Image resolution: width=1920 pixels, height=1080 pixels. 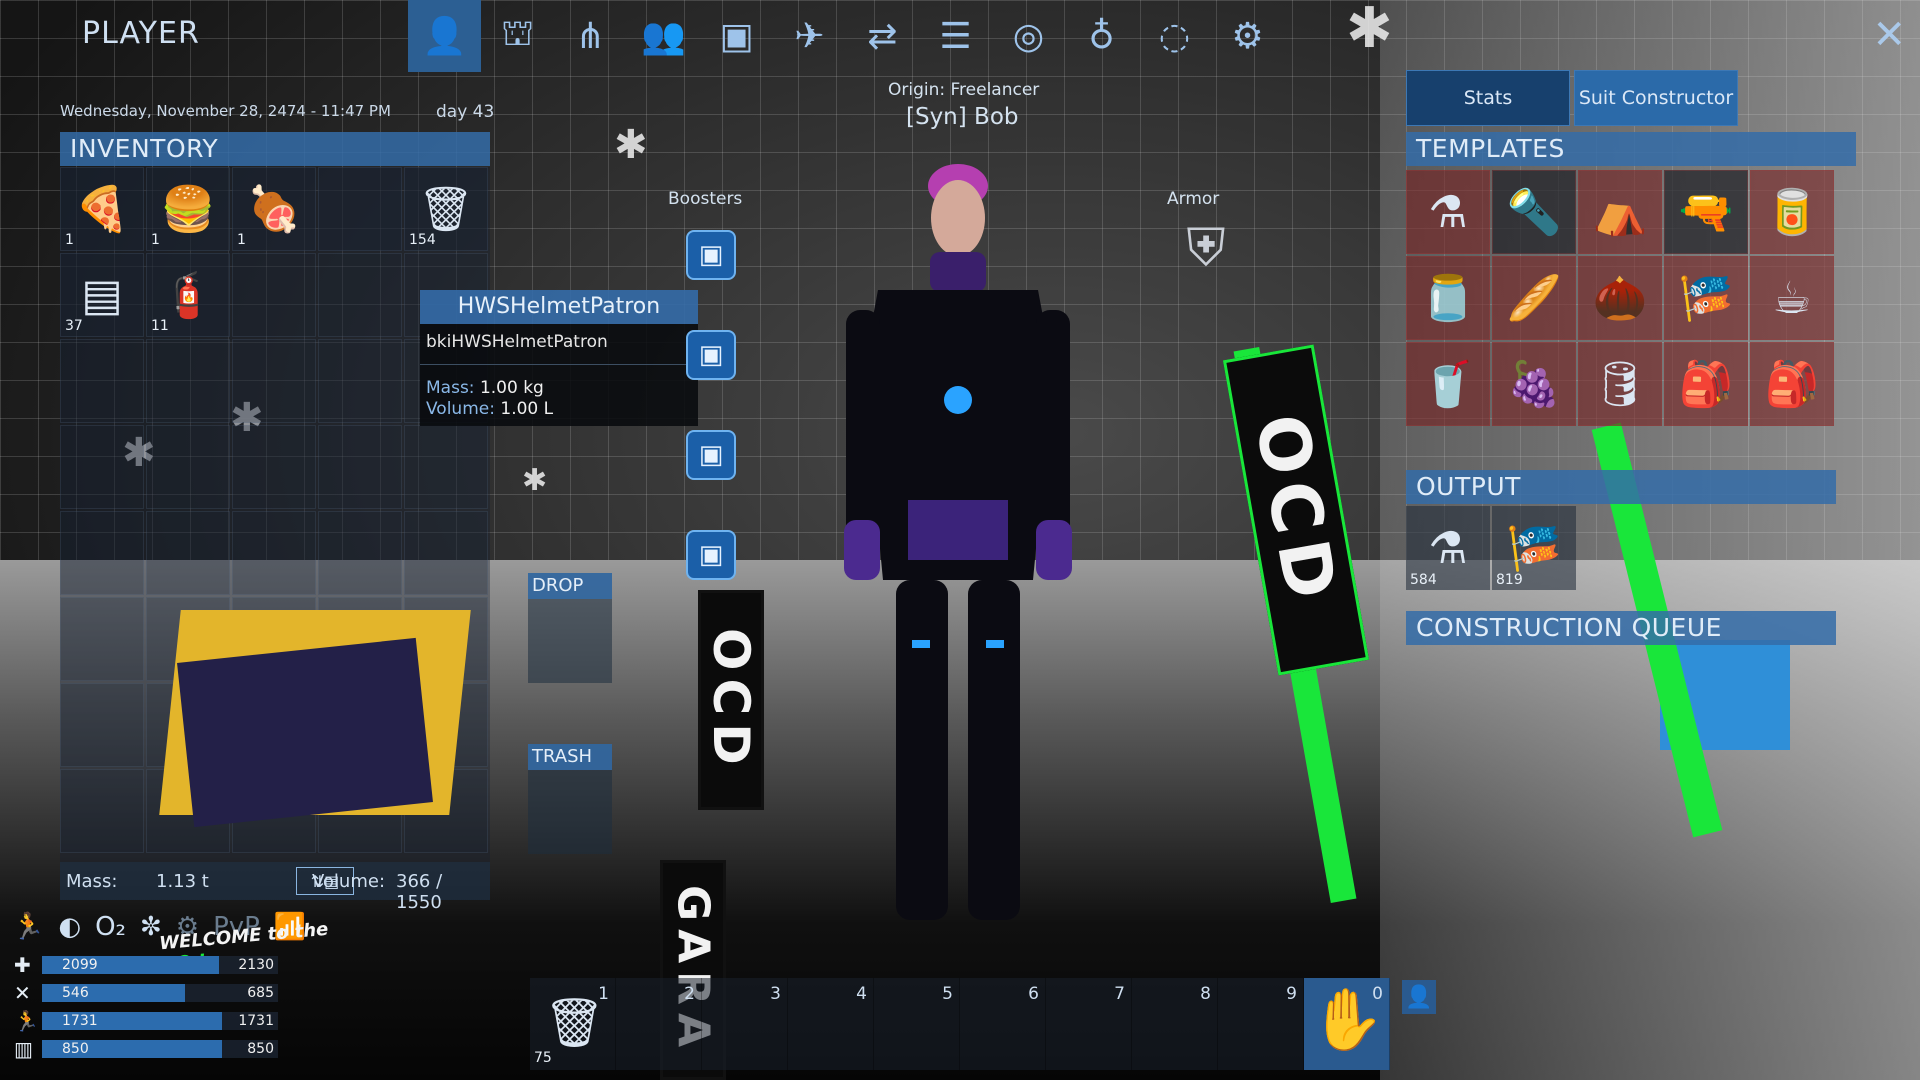 What do you see at coordinates (1419, 997) in the screenshot?
I see `profile-button: 👤` at bounding box center [1419, 997].